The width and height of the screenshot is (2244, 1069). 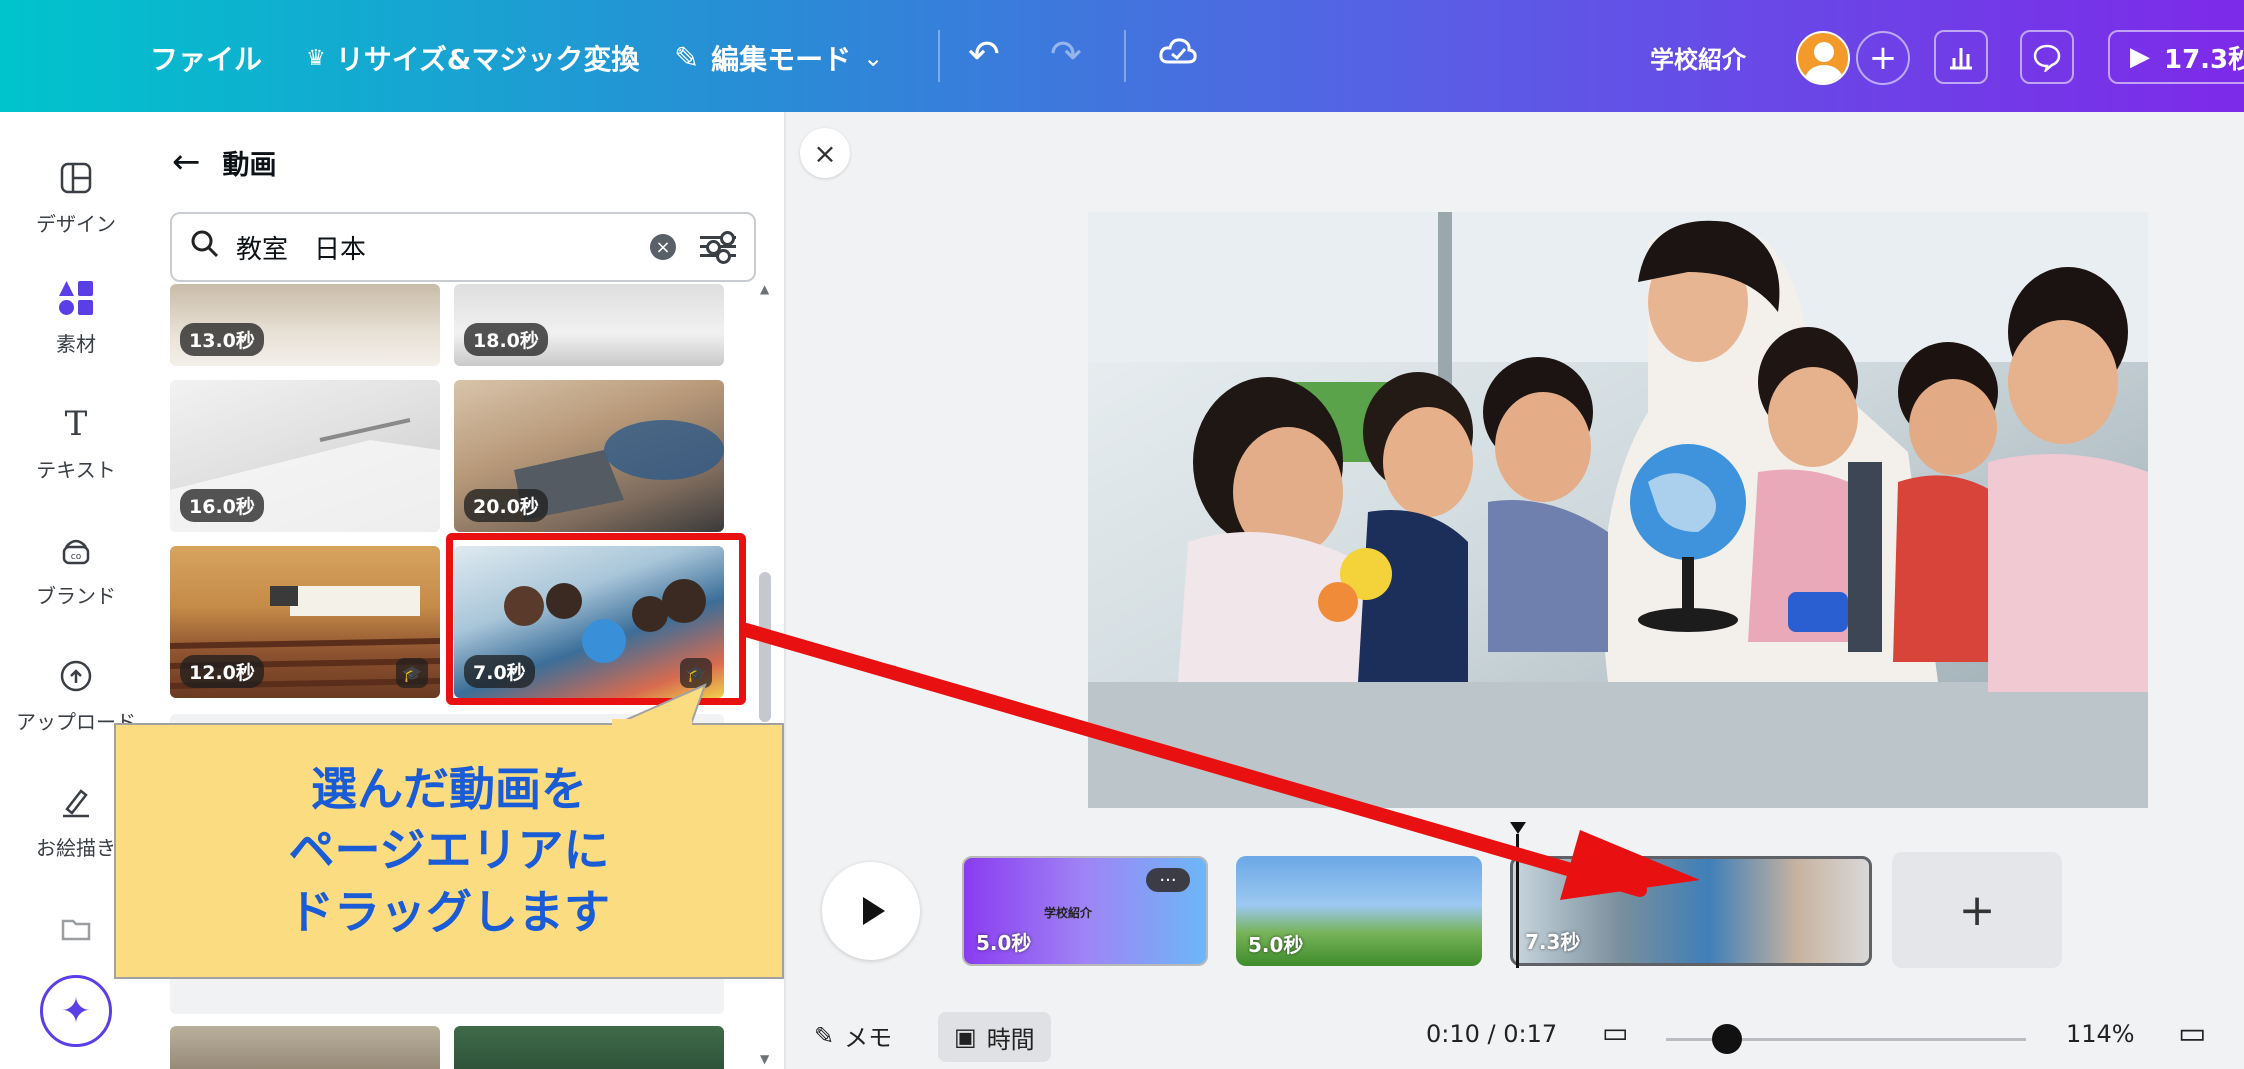 I want to click on present-duration: 17.3秒, so click(x=2204, y=59).